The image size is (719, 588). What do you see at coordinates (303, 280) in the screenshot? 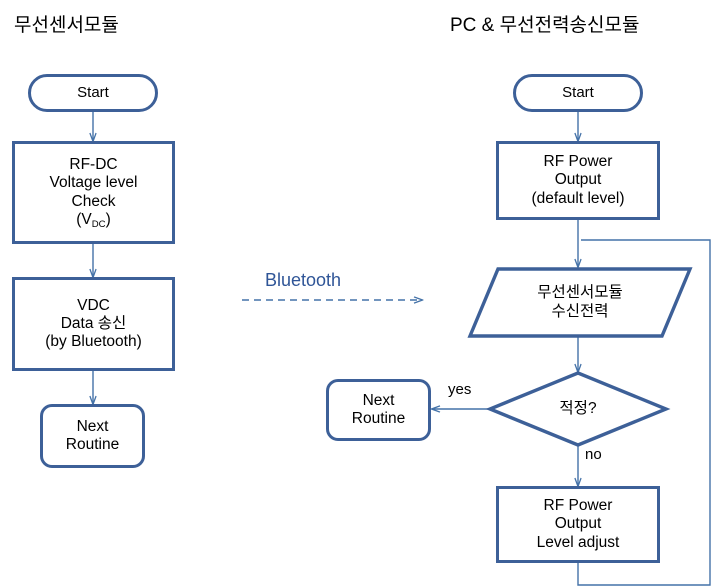
I see `edge-label-bluetooth: Bluetooth` at bounding box center [303, 280].